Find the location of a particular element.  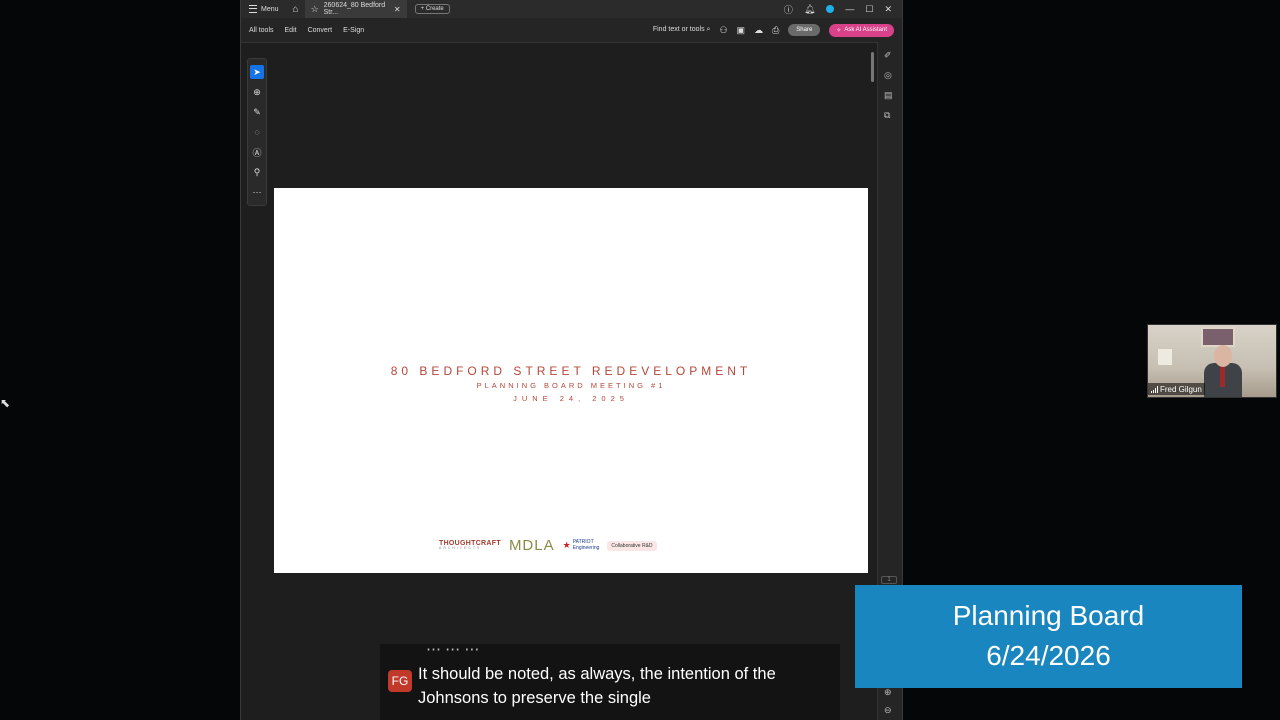

toolbar-convert: Convert is located at coordinates (320, 30).